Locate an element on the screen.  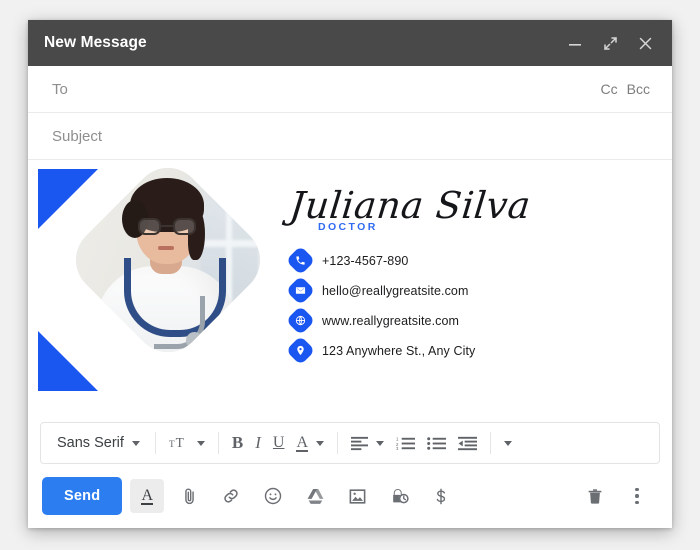
subject-field-row: Subject is located at coordinates (350, 136).